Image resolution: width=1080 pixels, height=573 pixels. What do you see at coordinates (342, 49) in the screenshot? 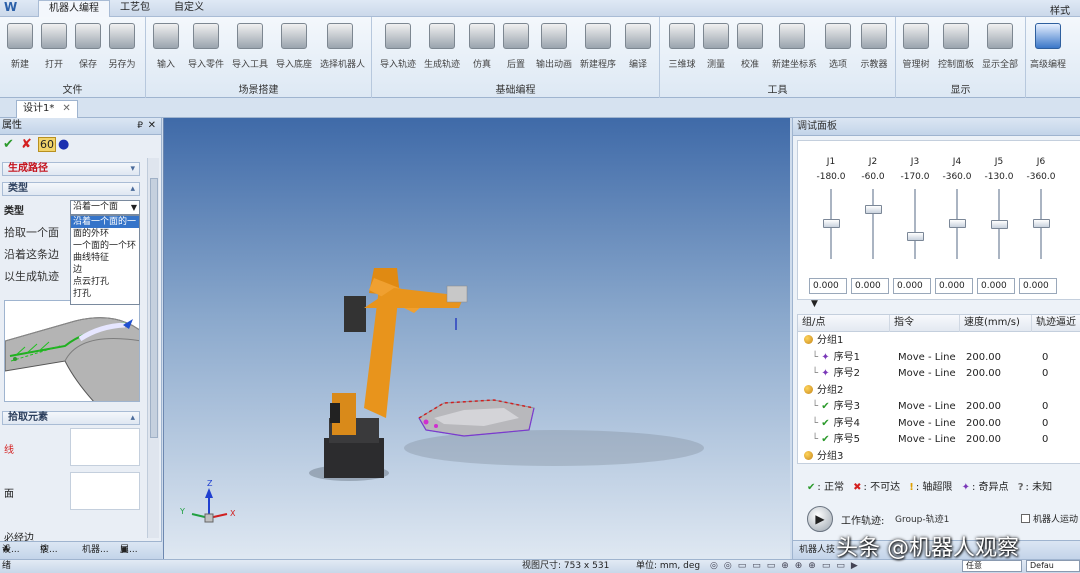
I see `select-robot-button: 选择机器人` at bounding box center [342, 49].